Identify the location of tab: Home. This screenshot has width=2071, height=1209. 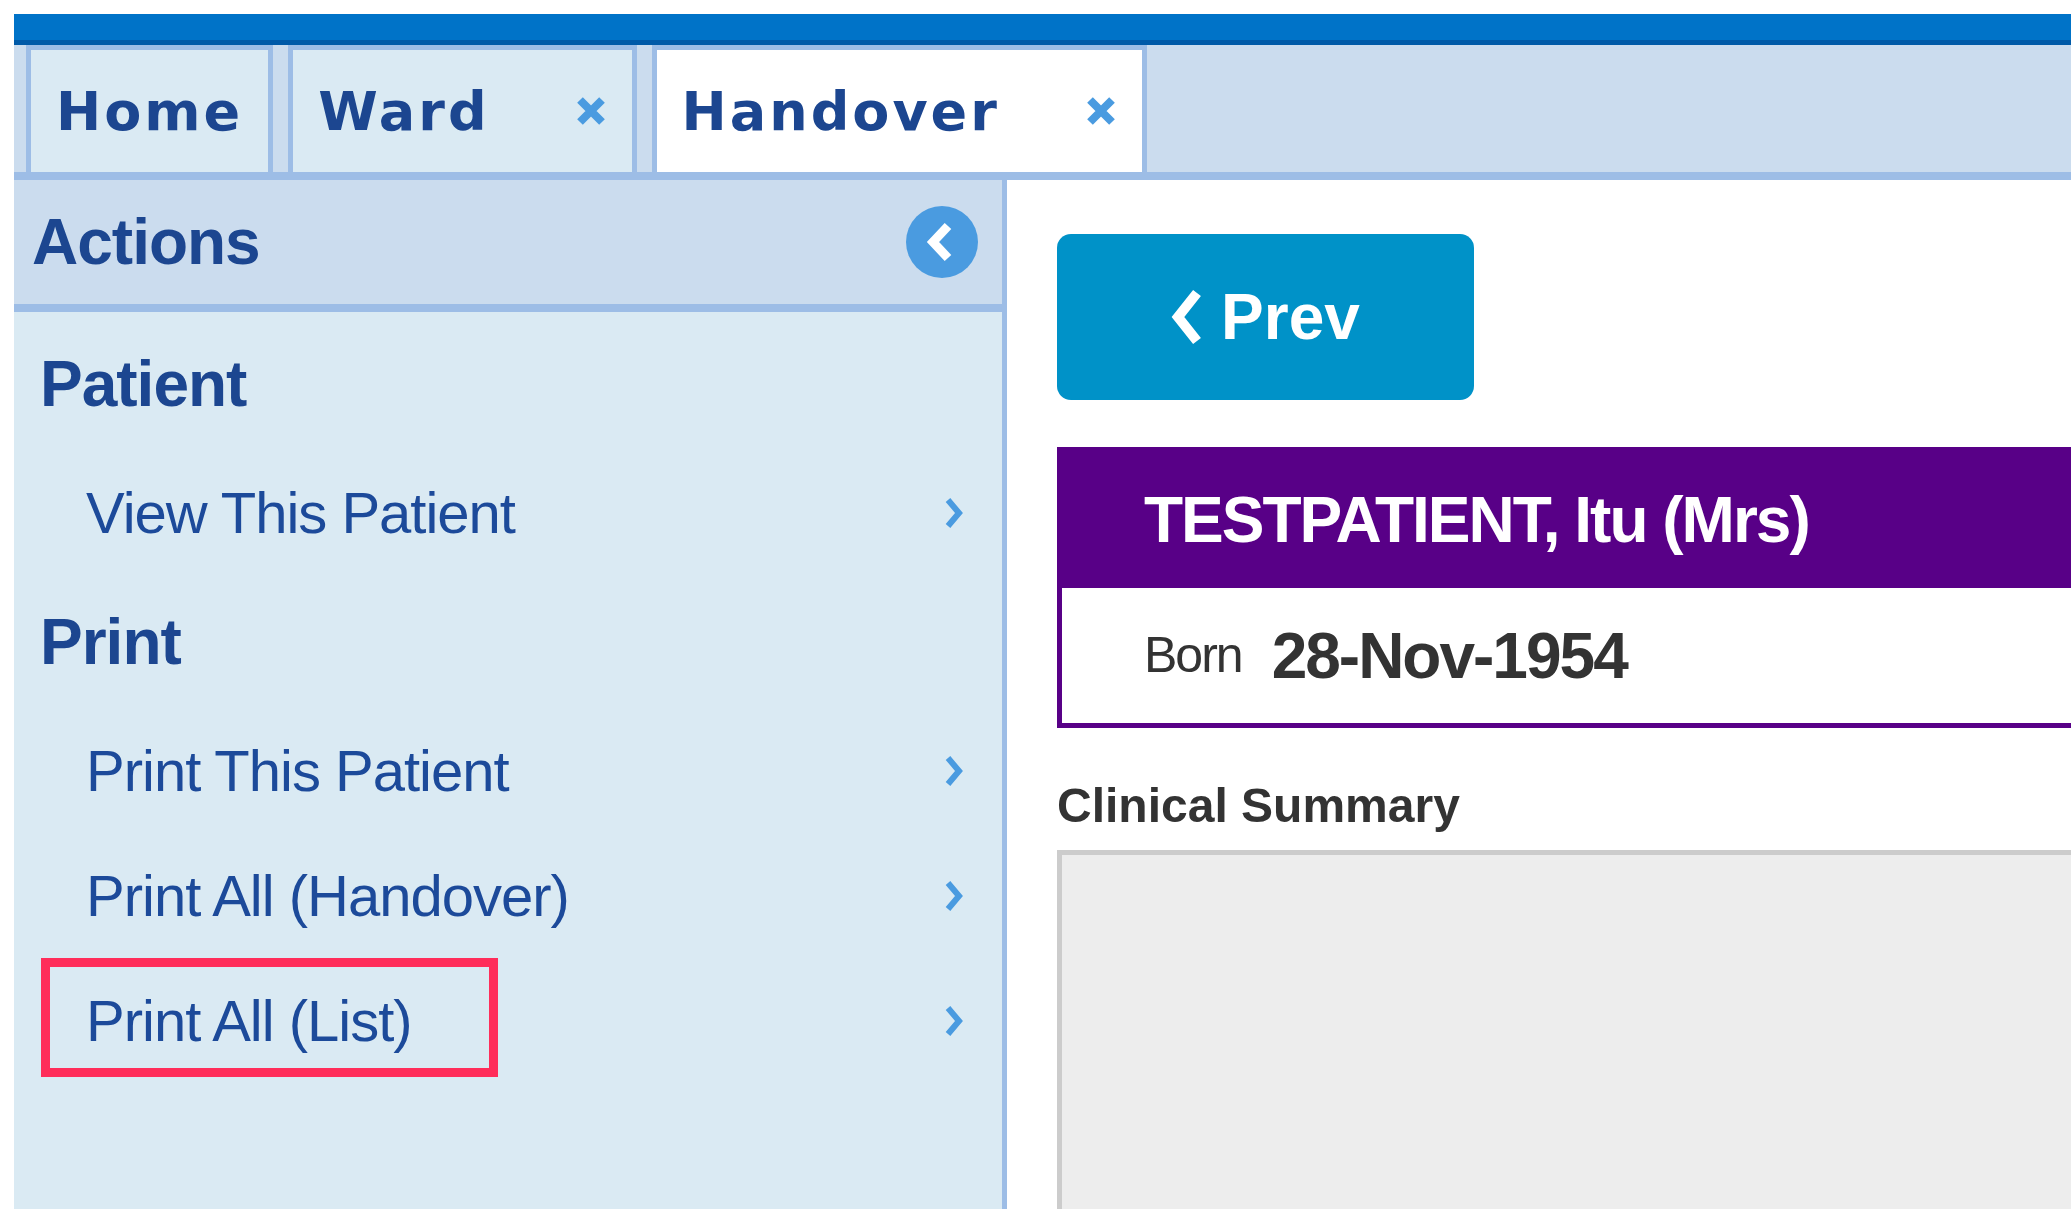
(150, 108).